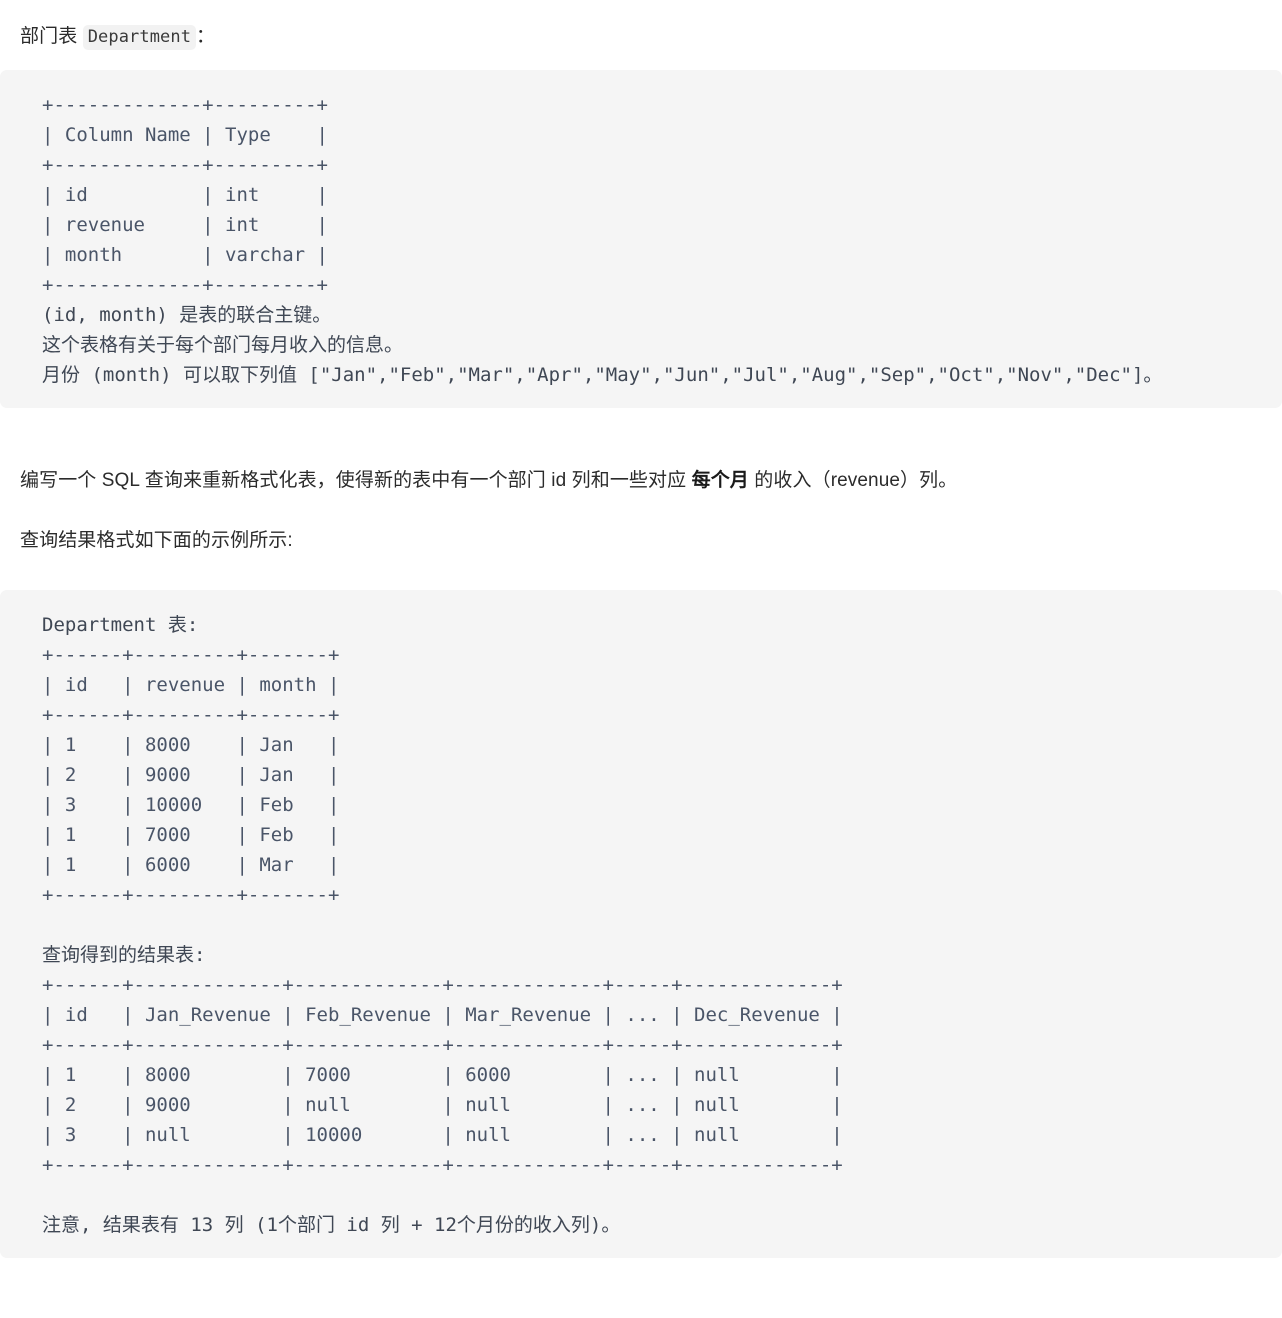 This screenshot has height=1318, width=1282. Describe the element at coordinates (187, 315) in the screenshot. I see `schema-note-primary-key: (id, month) 是表的联合主键。` at that location.